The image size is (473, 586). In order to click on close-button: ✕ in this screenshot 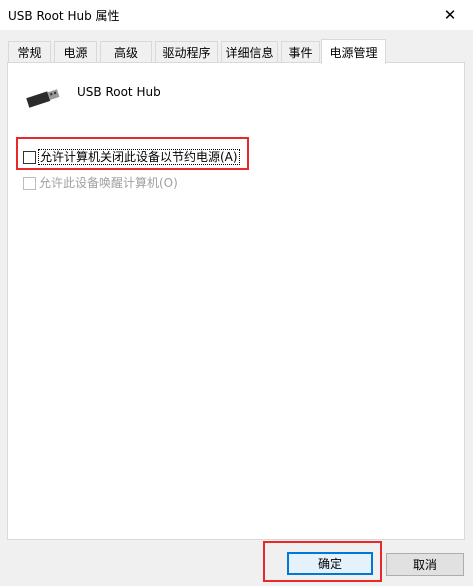, I will do `click(450, 15)`.